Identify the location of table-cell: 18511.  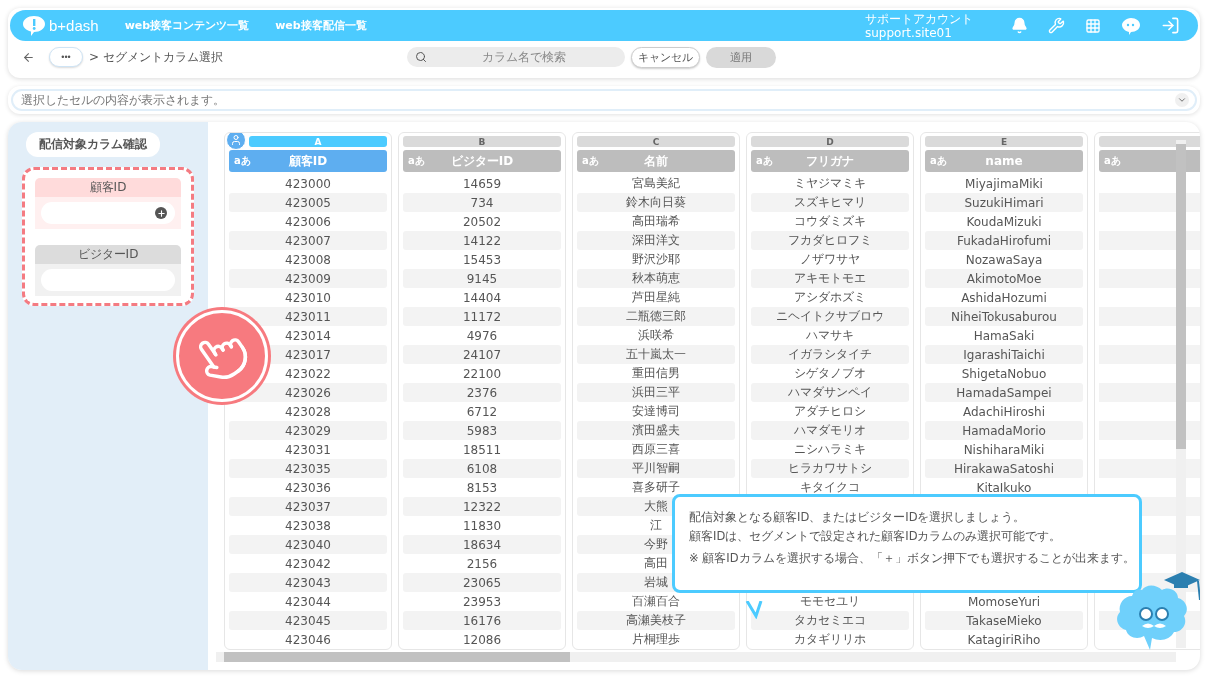
(482, 449).